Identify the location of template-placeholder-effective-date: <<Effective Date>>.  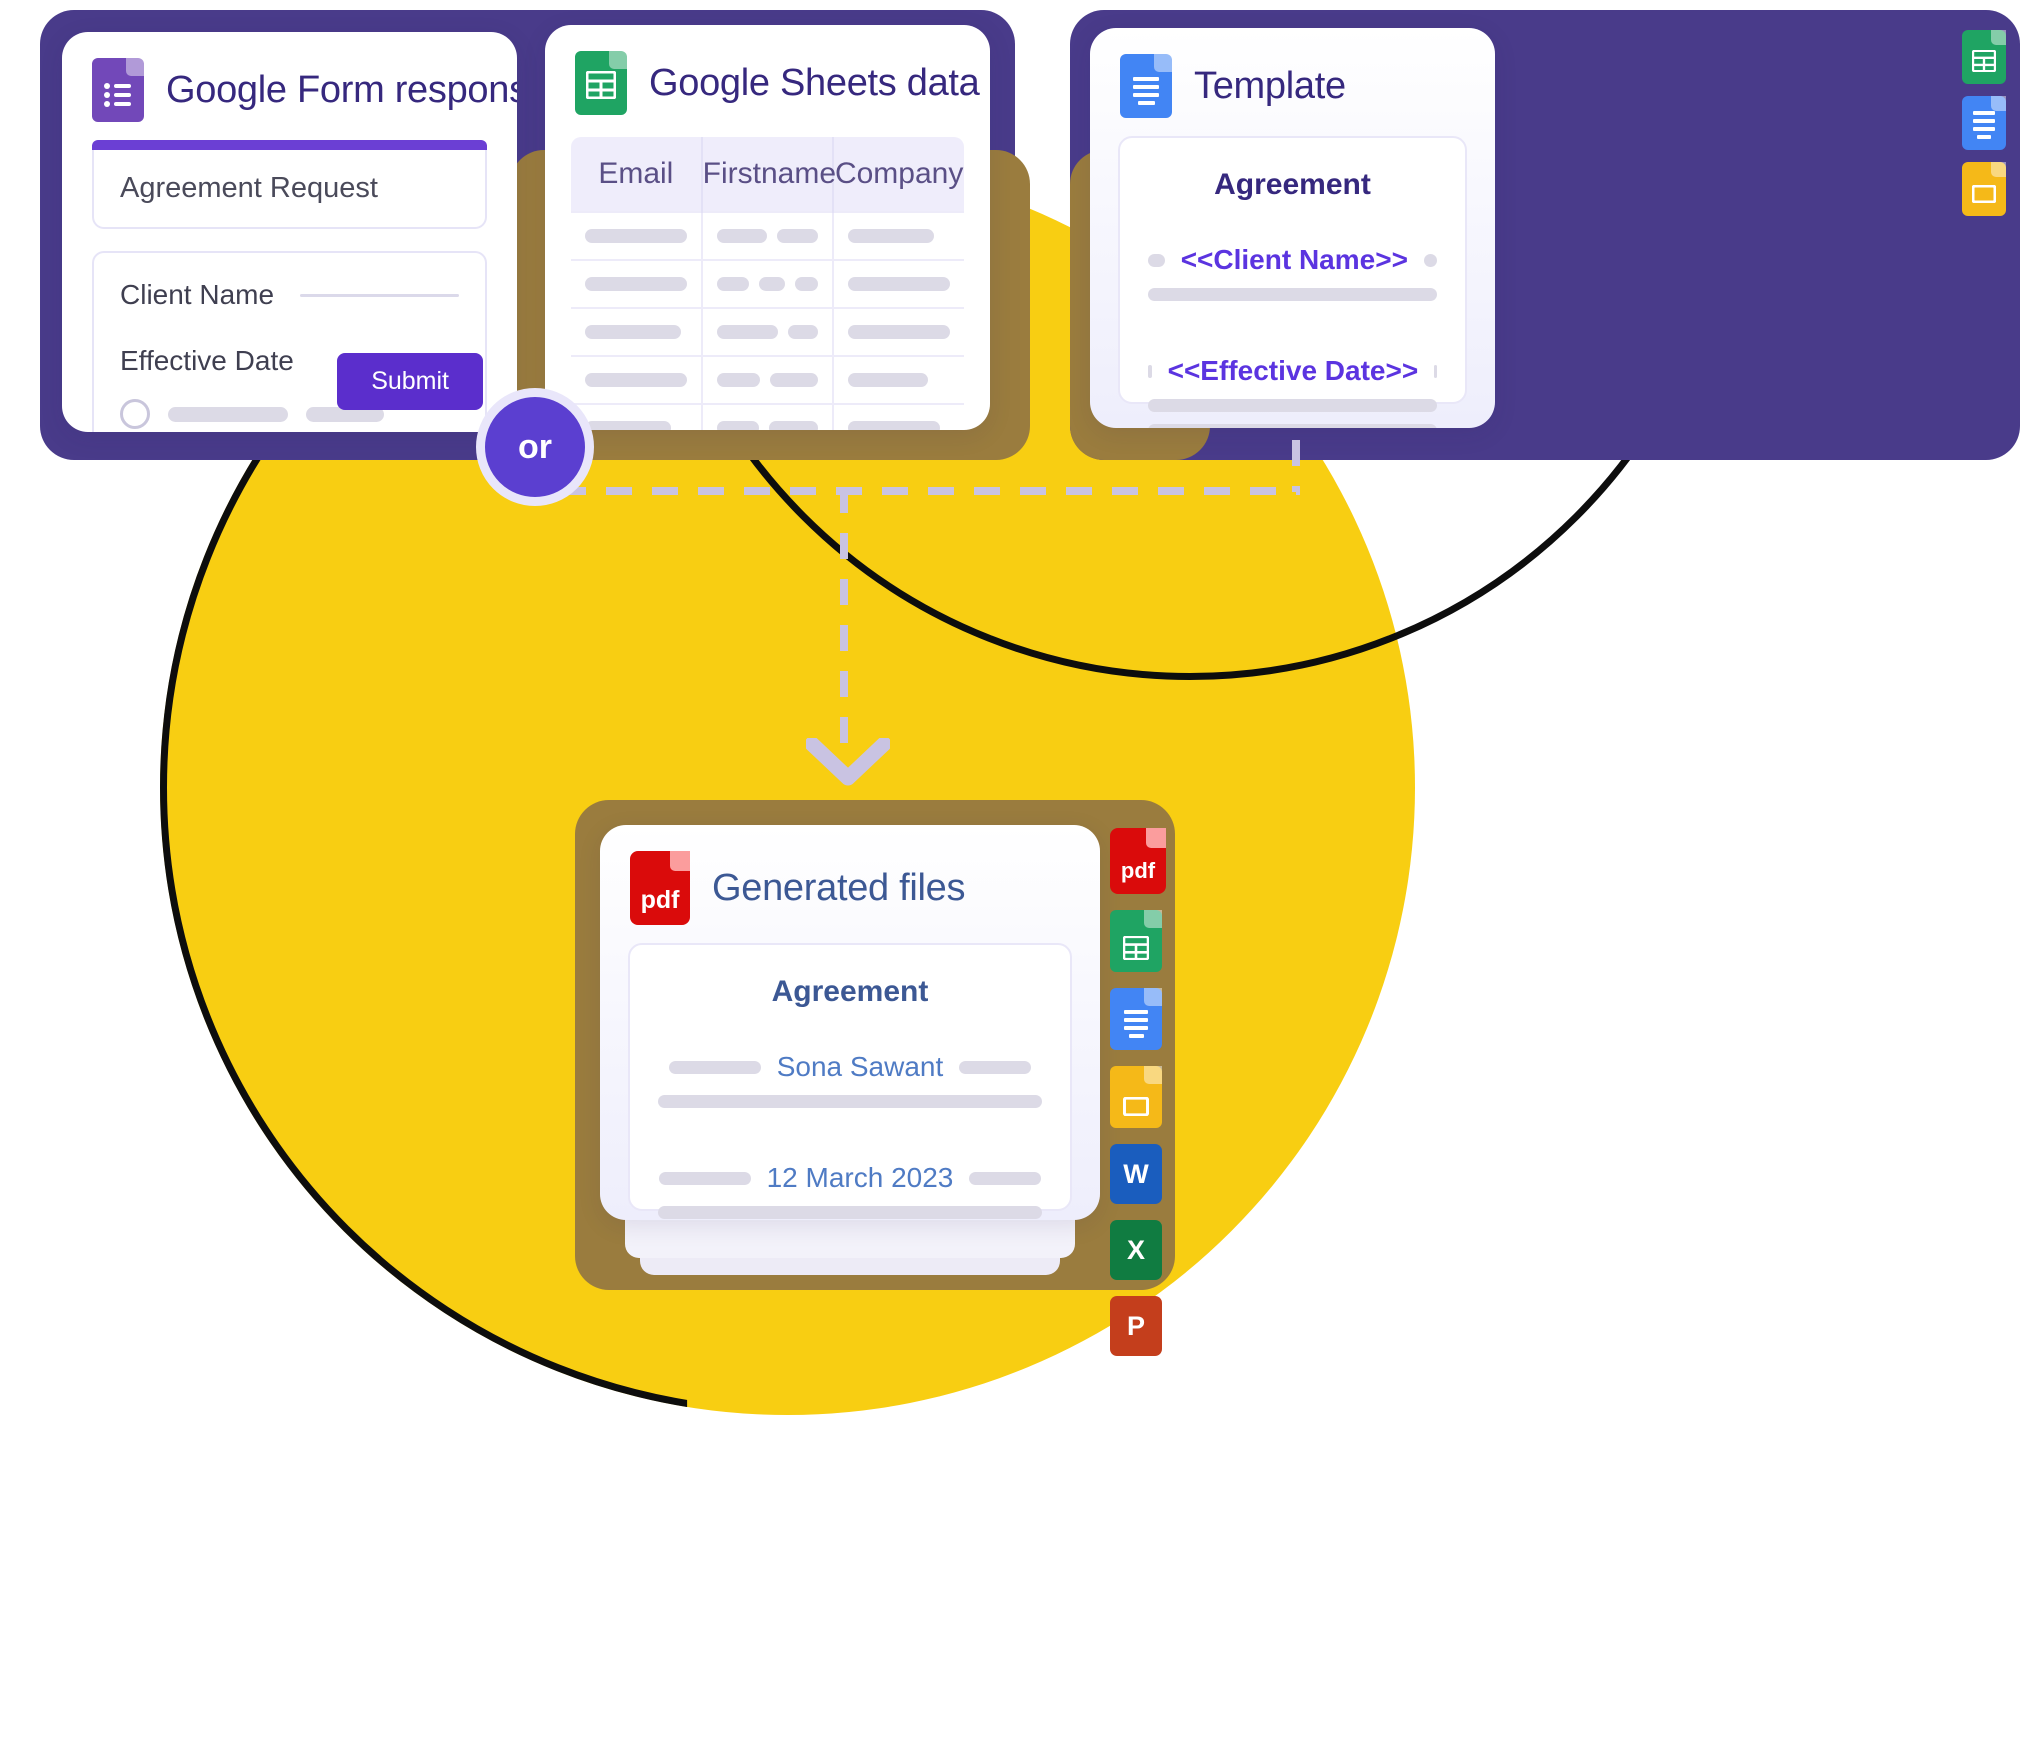
(1293, 370).